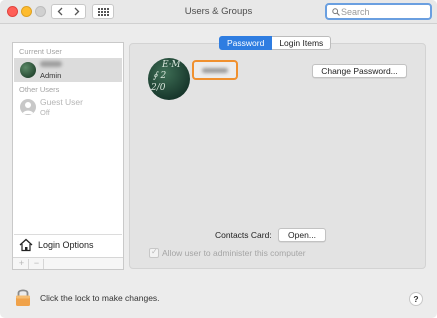 The width and height of the screenshot is (437, 318). I want to click on help-button: ?, so click(416, 299).